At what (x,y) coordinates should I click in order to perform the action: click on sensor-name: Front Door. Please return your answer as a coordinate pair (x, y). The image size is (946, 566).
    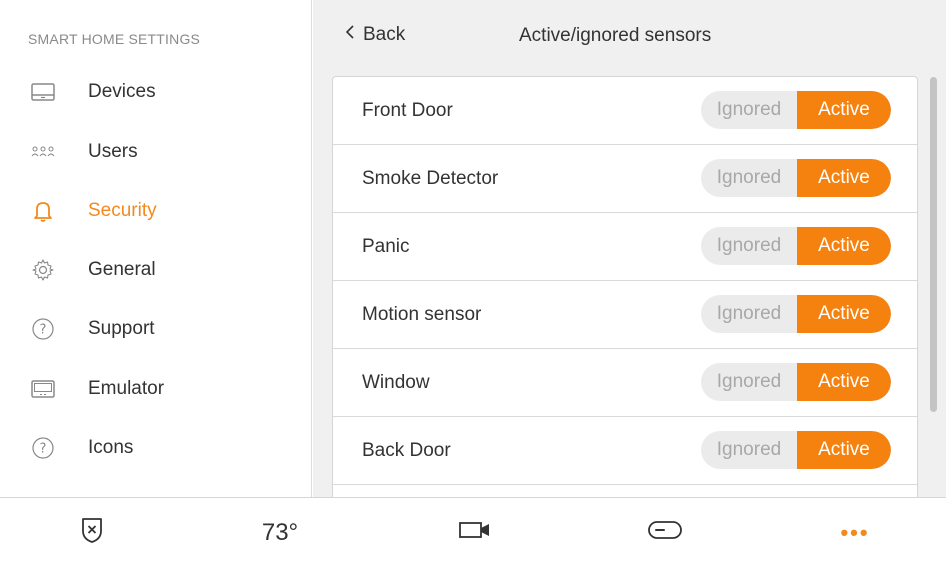
    Looking at the image, I should click on (407, 110).